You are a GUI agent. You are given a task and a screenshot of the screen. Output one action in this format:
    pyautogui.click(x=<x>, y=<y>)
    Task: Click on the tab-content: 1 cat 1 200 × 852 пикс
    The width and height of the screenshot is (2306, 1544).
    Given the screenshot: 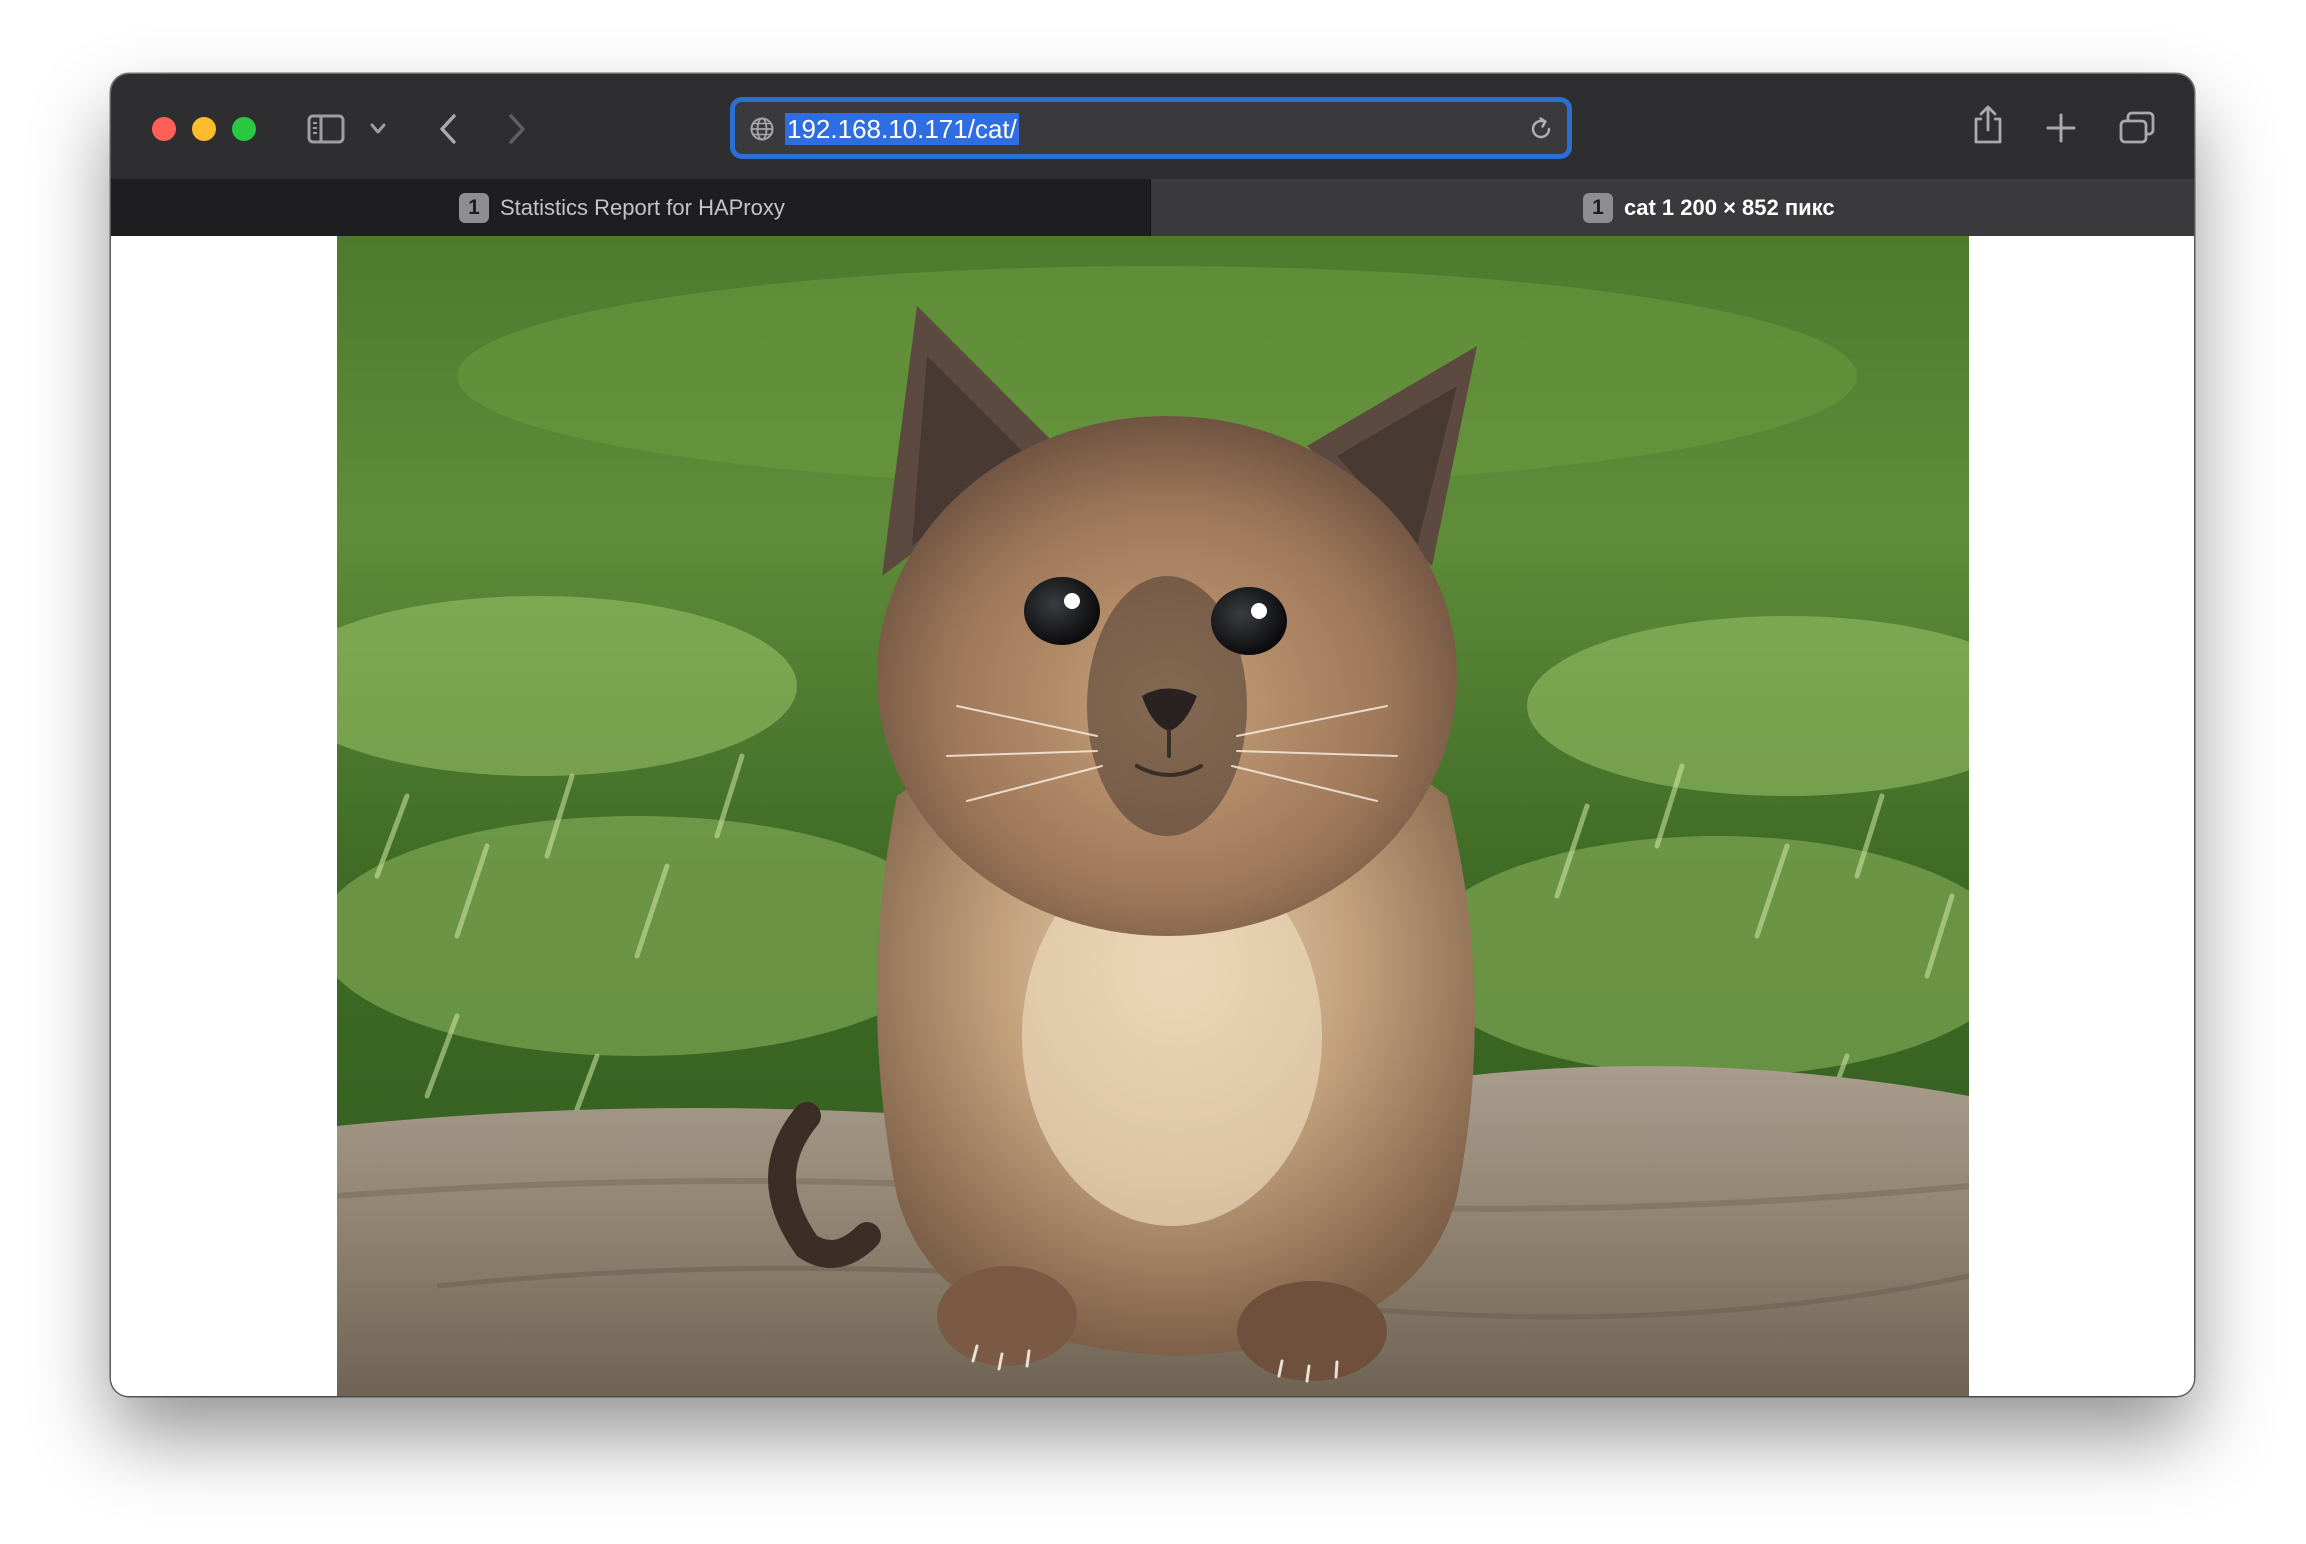 What is the action you would take?
    pyautogui.click(x=1709, y=207)
    